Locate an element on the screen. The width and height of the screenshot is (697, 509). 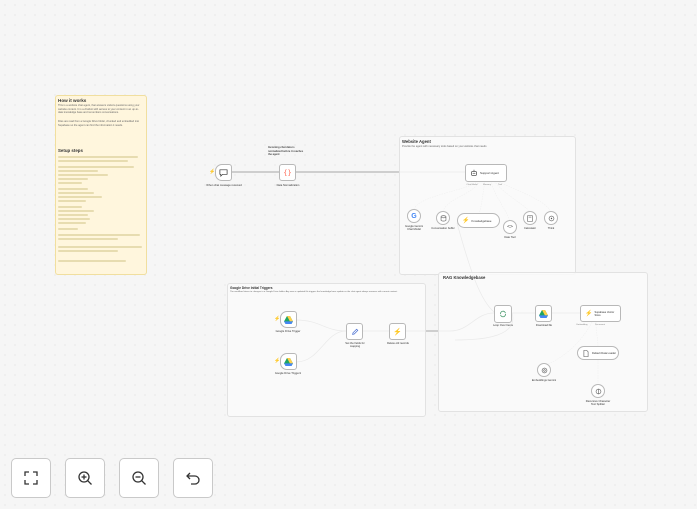
zoom-out-icon is located at coordinates (139, 478).